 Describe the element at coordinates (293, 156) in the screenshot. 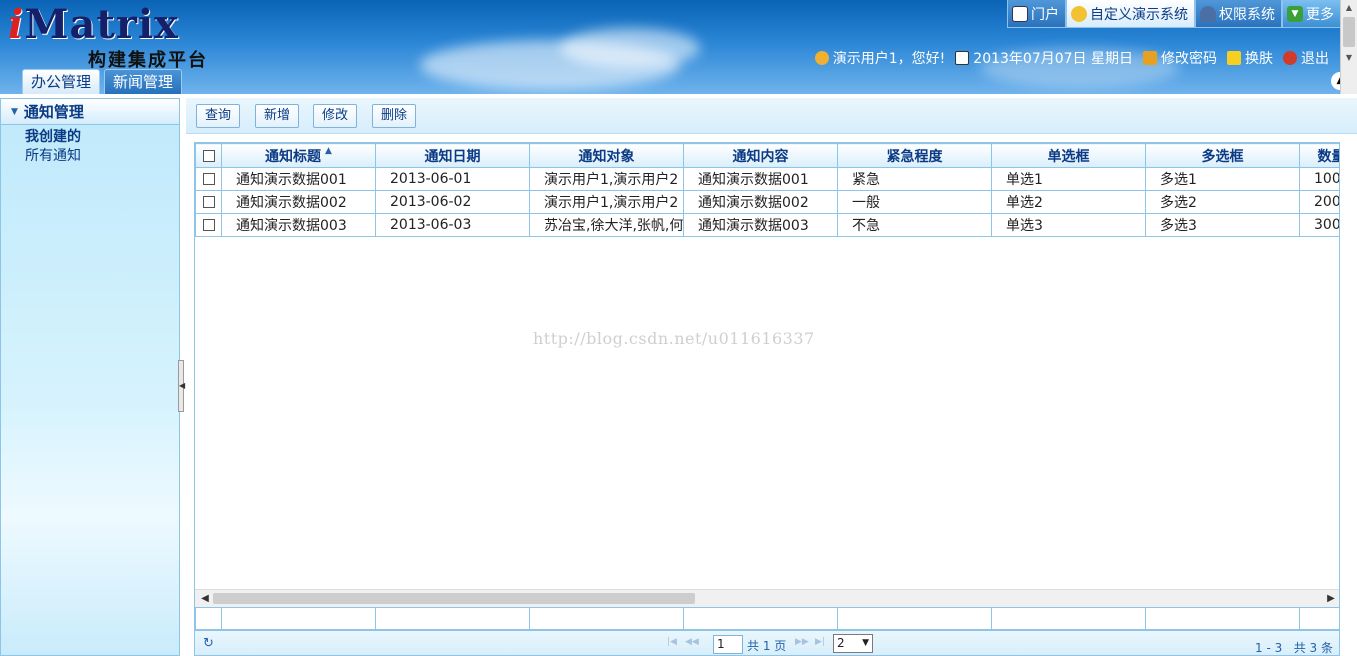

I see `column-header-label: 通知标题` at that location.